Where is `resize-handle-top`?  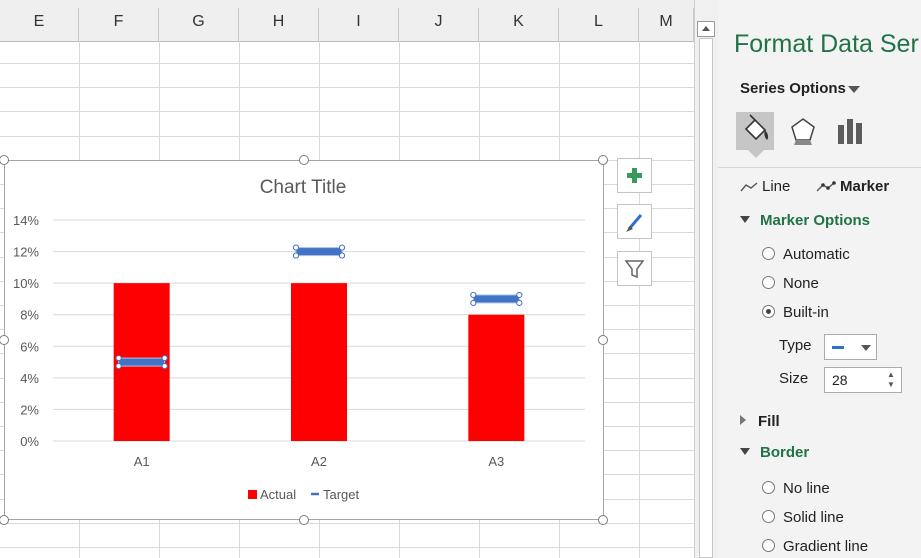
resize-handle-top is located at coordinates (304, 160).